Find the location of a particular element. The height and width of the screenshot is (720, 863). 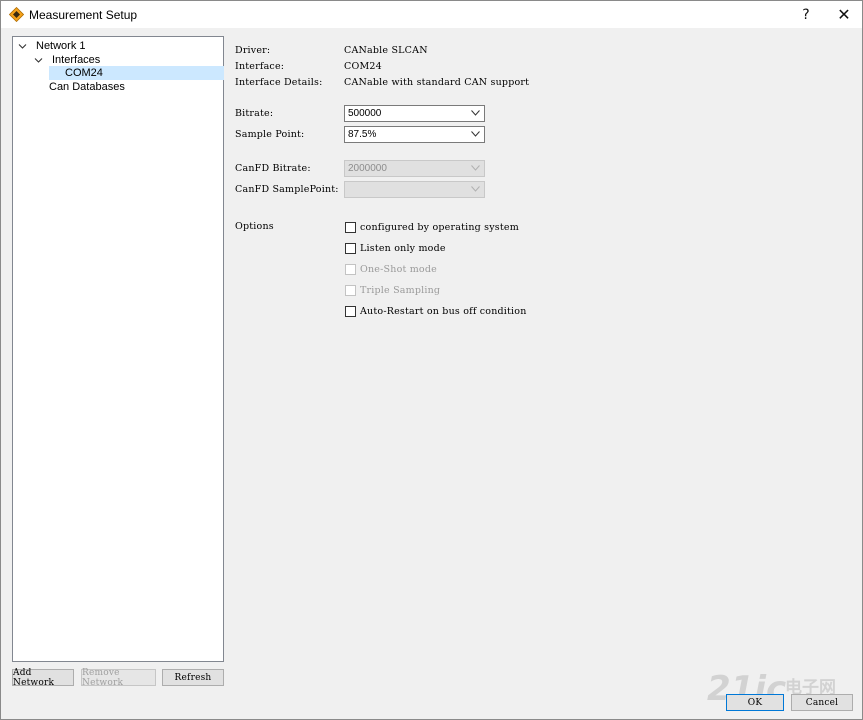

tree-item-label: COM24 is located at coordinates (84, 73).